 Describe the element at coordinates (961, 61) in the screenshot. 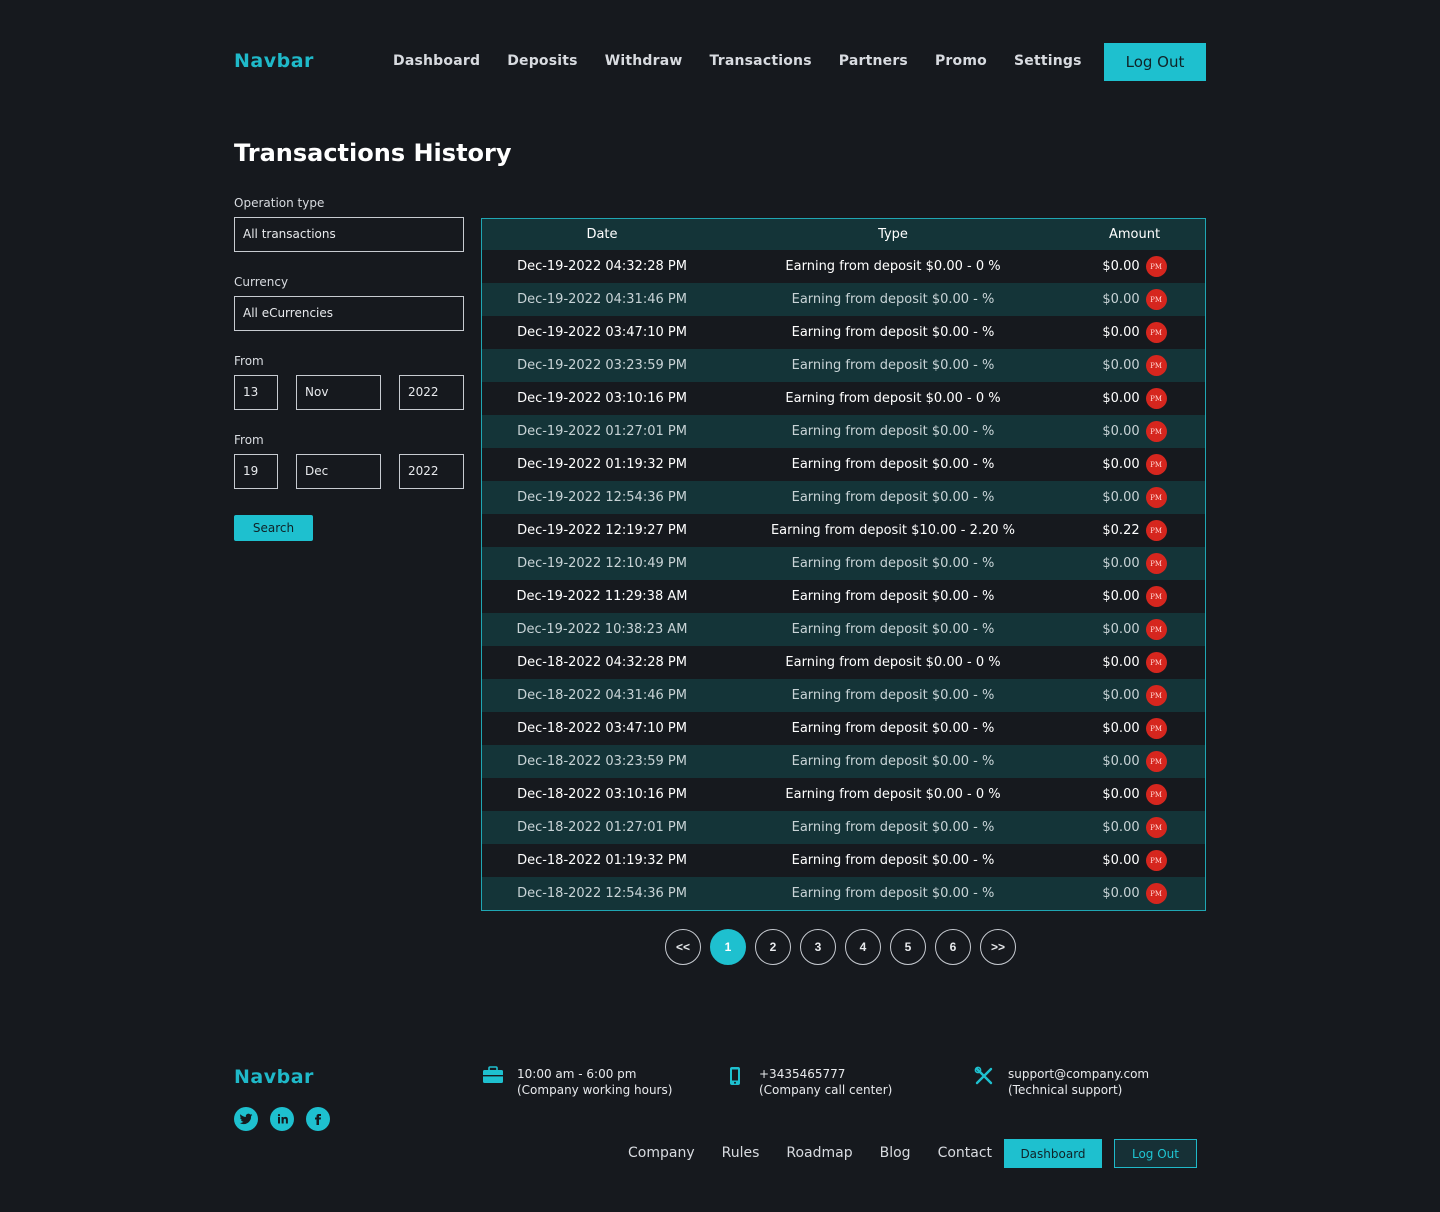

I see `nav-link-promo: Promo` at that location.